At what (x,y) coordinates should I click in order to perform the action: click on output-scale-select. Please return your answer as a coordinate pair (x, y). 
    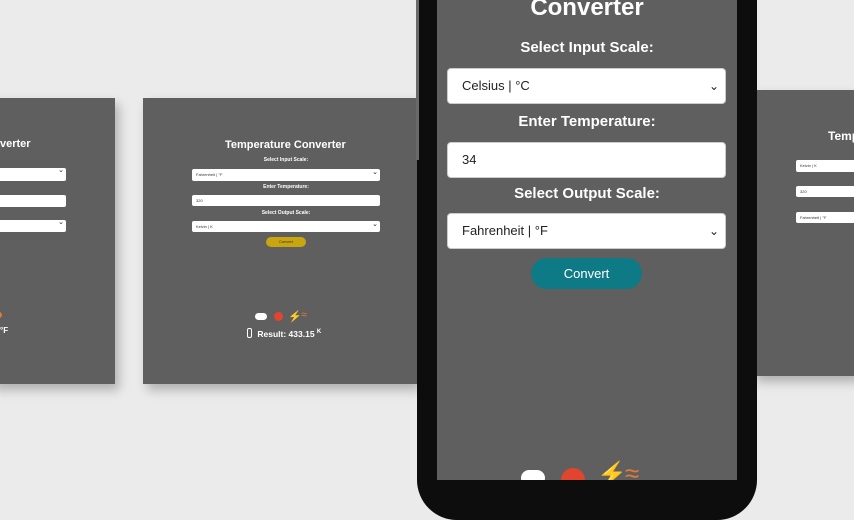
    Looking at the image, I should click on (33, 226).